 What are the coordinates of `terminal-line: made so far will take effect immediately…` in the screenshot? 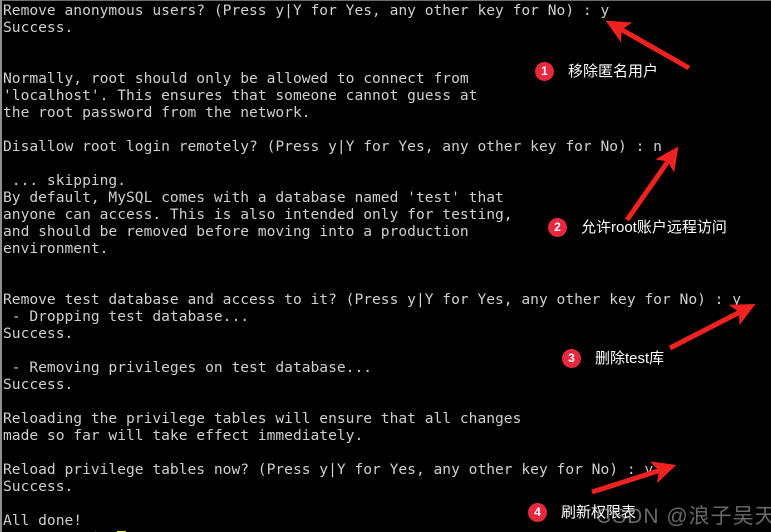 It's located at (183, 435).